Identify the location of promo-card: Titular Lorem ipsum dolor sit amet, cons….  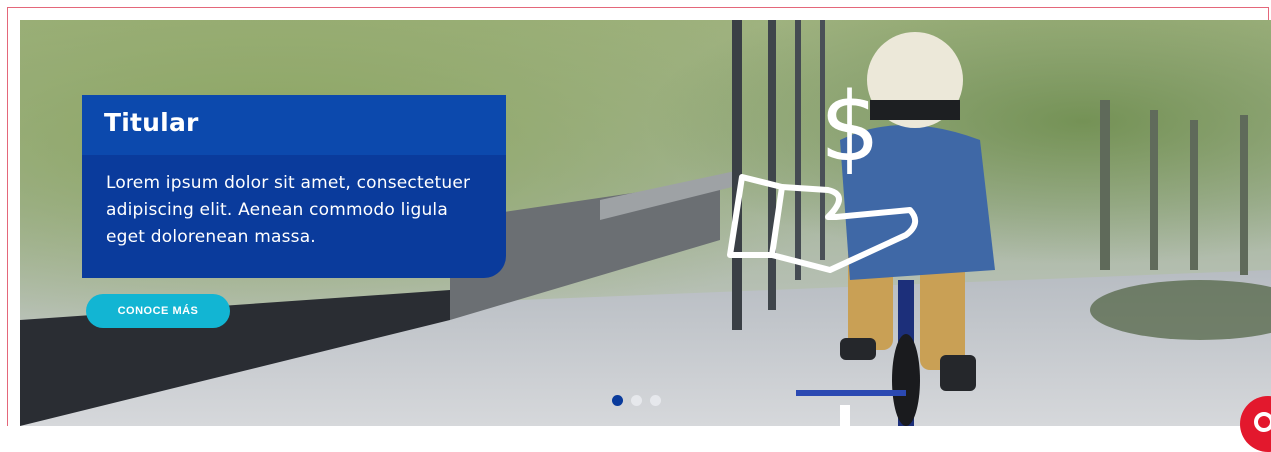
(294, 186).